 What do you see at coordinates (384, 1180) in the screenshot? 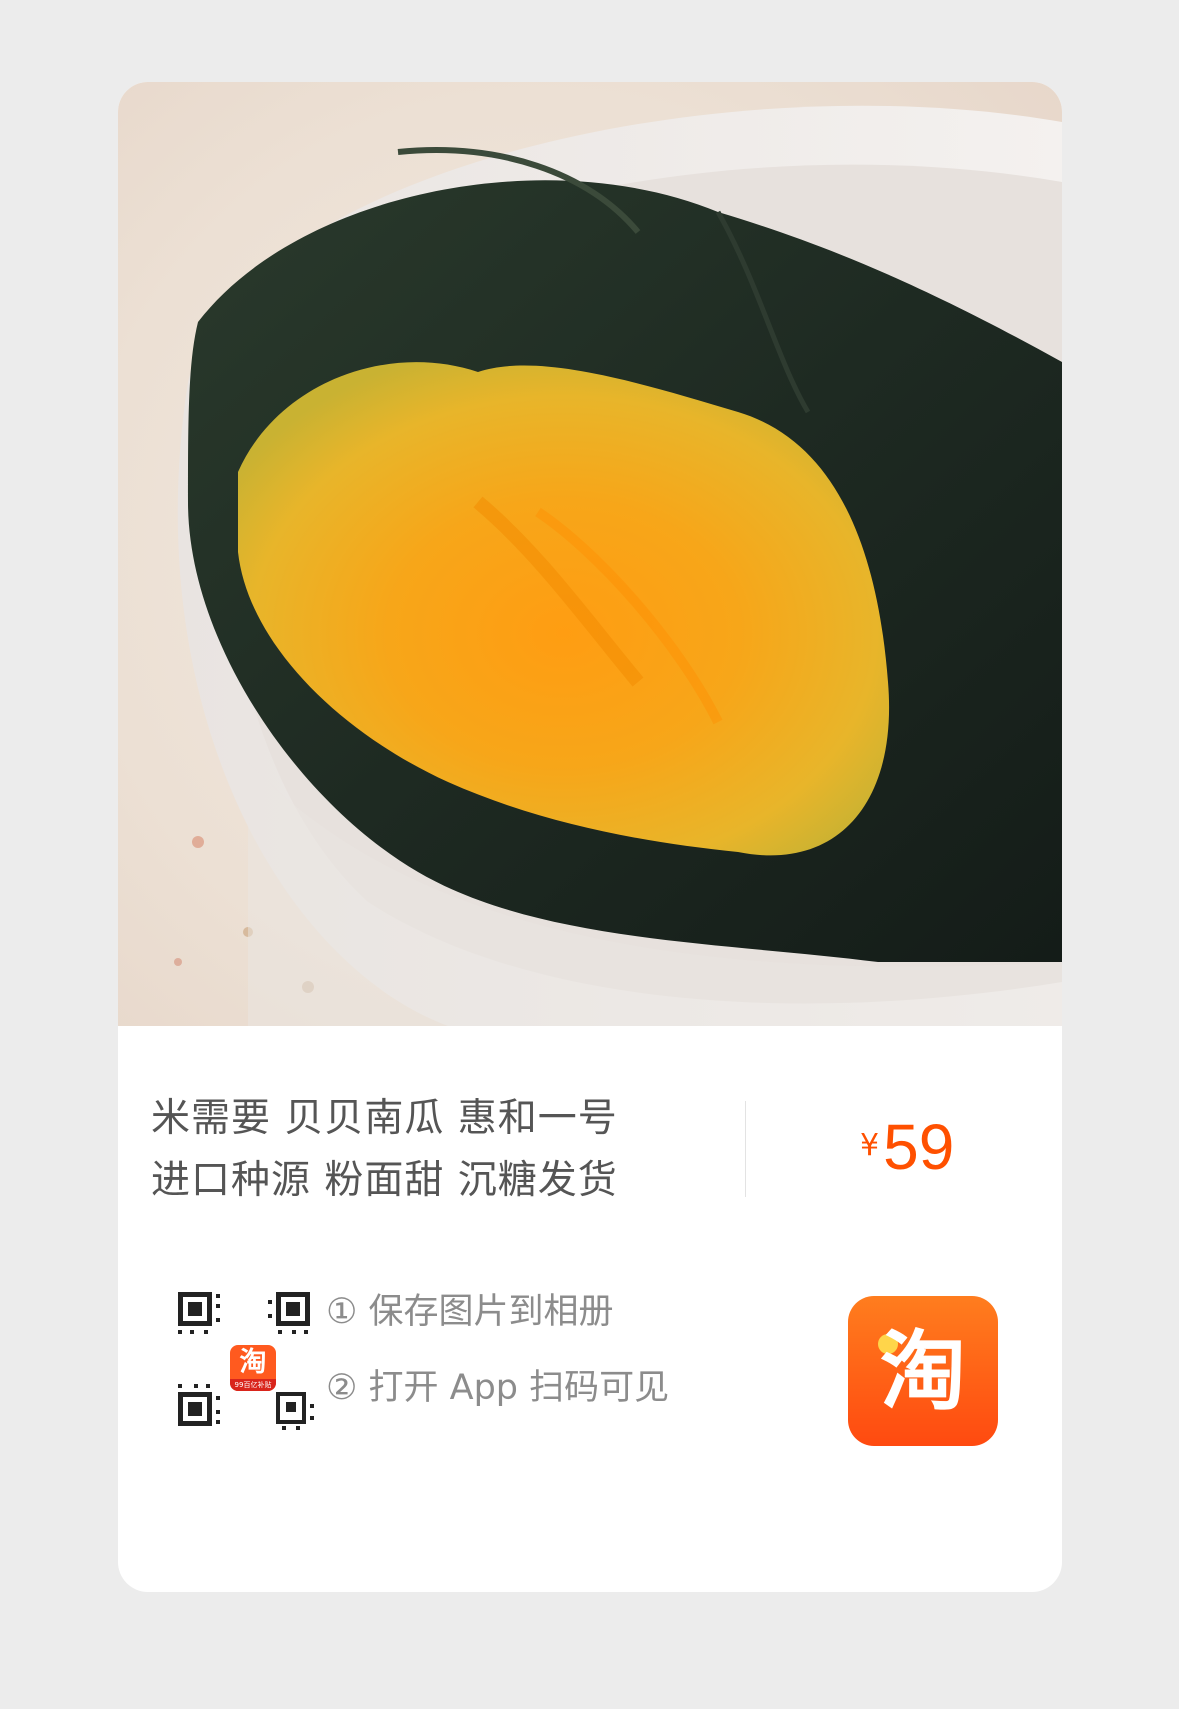
I see `product-title-line-2: 进口种源 粉面甜 沉糖发货` at bounding box center [384, 1180].